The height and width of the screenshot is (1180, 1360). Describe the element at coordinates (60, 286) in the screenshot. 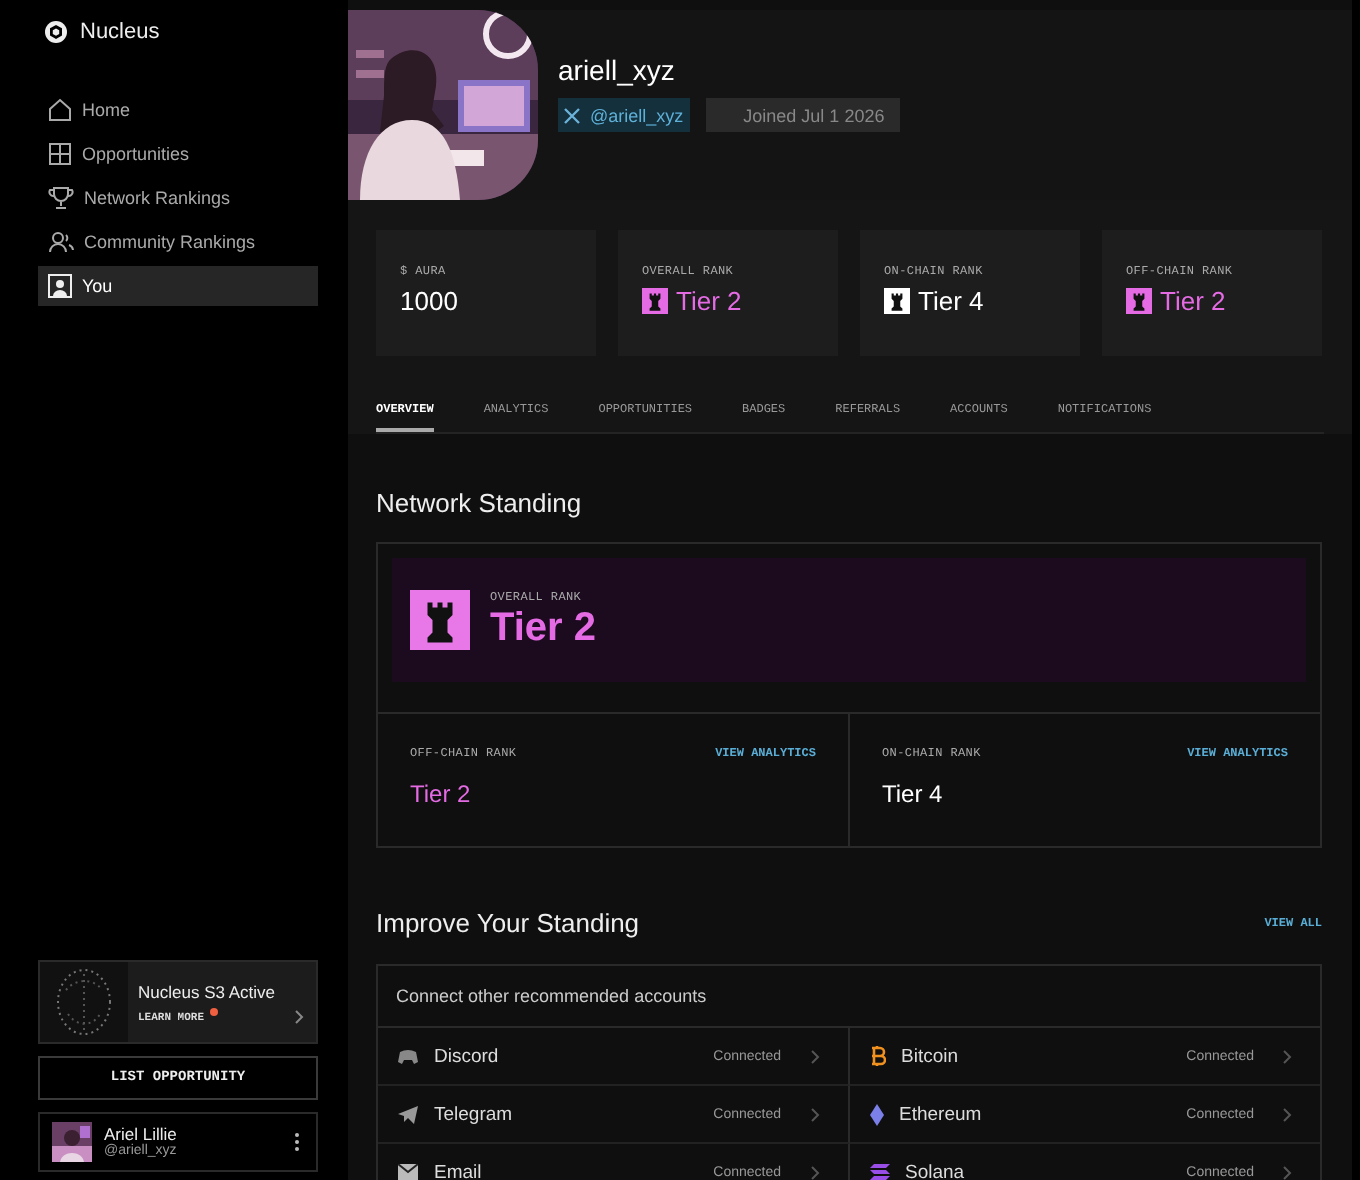

I see `user-icon` at that location.